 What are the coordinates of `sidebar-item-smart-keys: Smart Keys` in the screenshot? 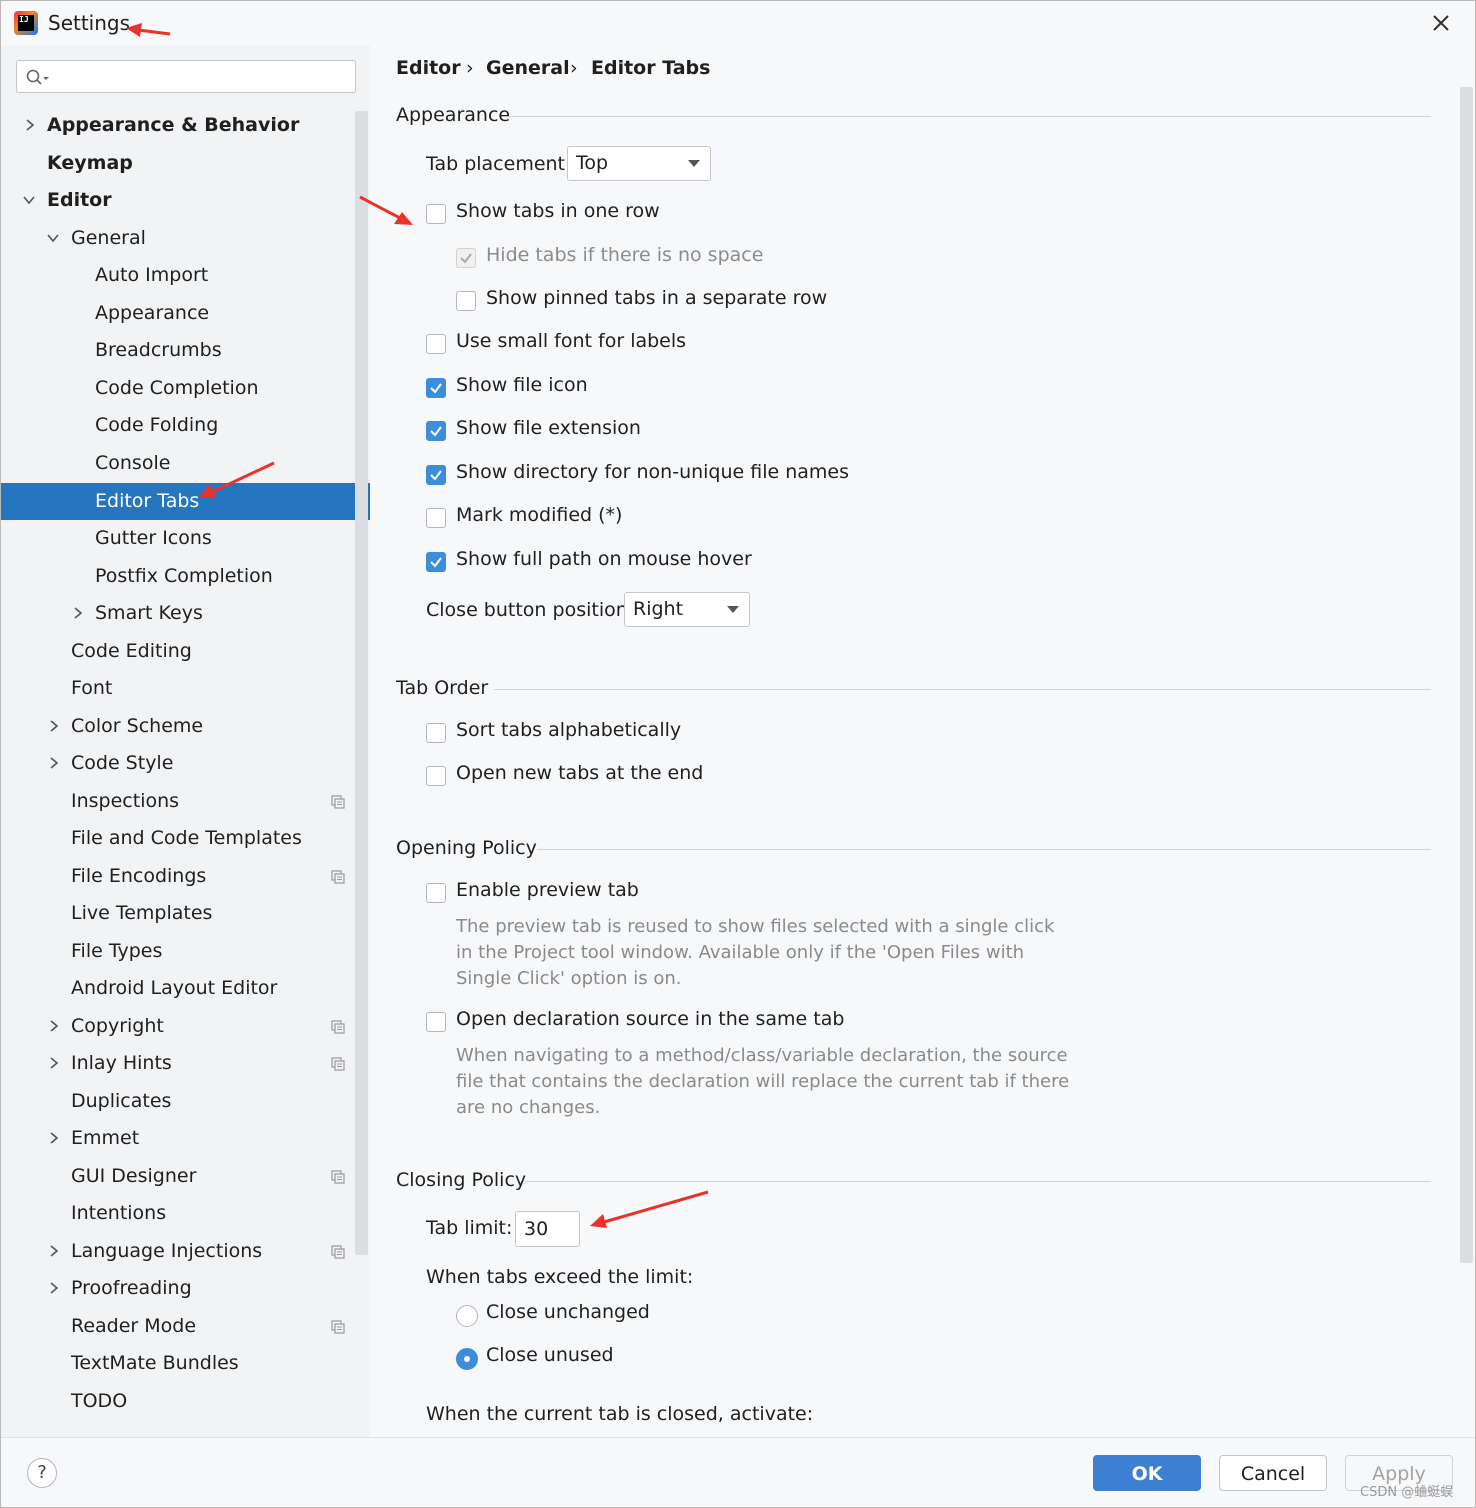 It's located at (185, 613).